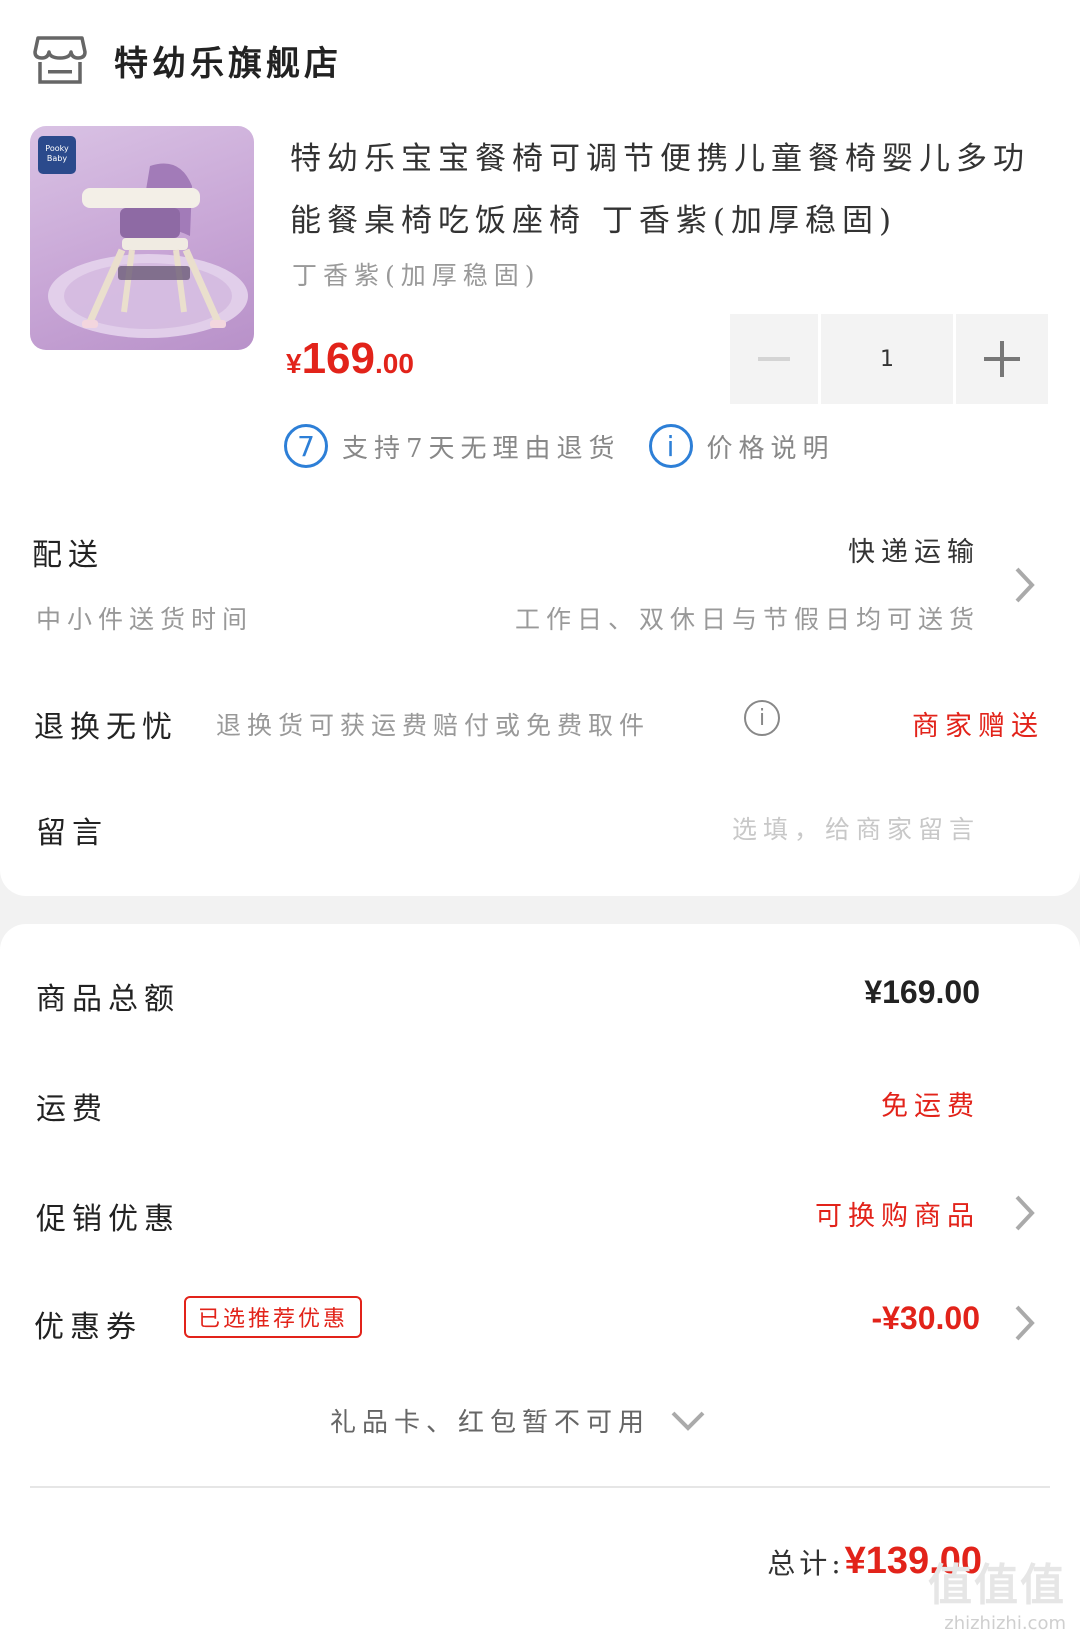  I want to click on coupon-value: -¥30.00, so click(925, 1318).